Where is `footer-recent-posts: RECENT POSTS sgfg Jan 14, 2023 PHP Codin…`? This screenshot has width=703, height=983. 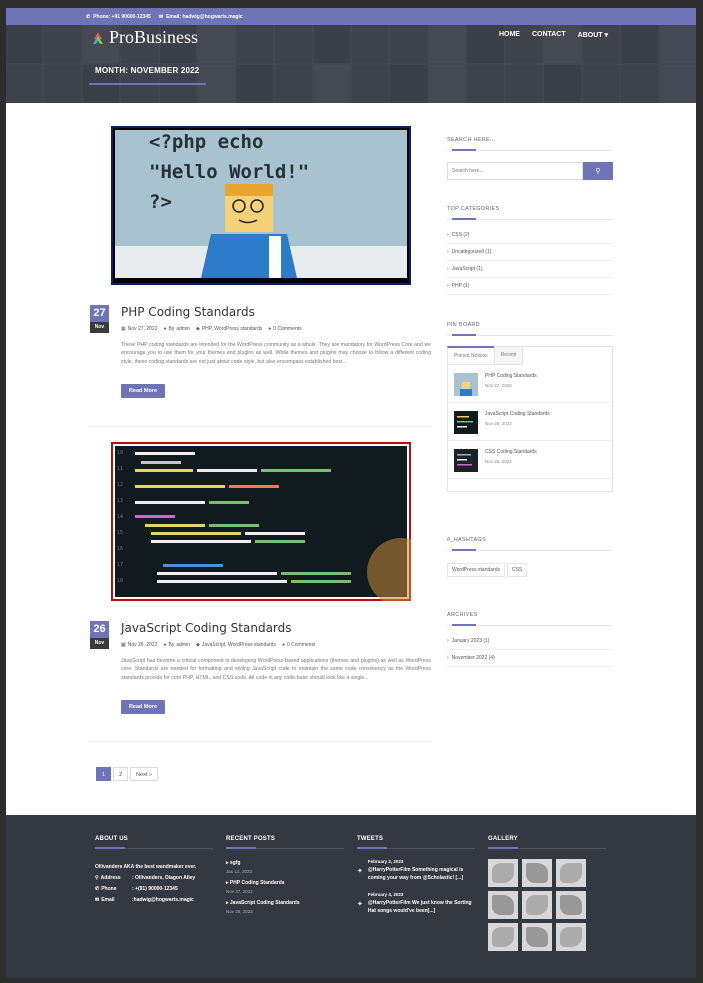 footer-recent-posts: RECENT POSTS sgfg Jan 14, 2023 PHP Codin… is located at coordinates (287, 878).